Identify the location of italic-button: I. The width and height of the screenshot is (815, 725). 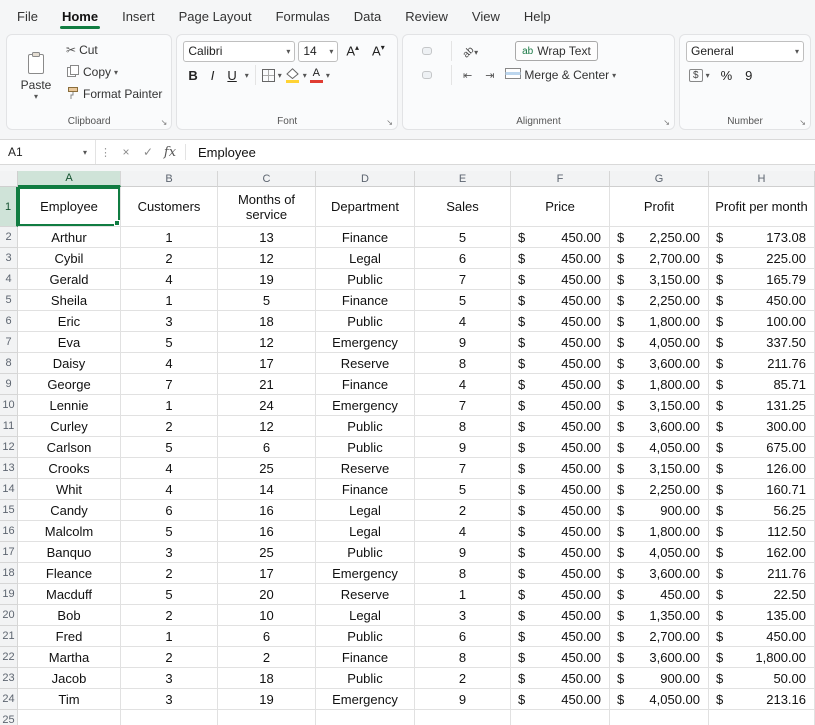
(213, 75).